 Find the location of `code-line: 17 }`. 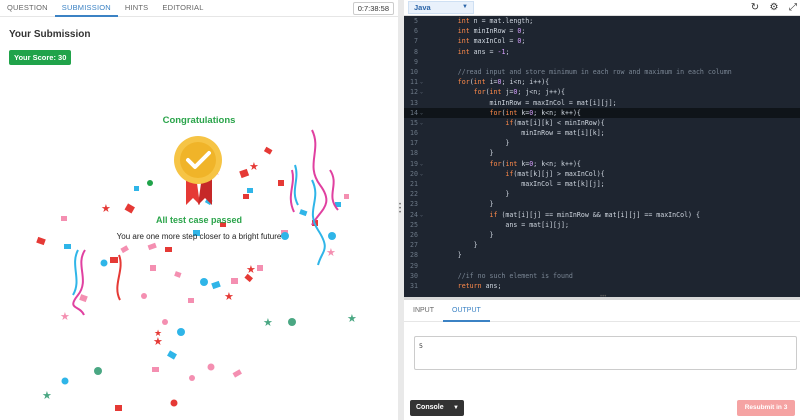

code-line: 17 } is located at coordinates (460, 143).